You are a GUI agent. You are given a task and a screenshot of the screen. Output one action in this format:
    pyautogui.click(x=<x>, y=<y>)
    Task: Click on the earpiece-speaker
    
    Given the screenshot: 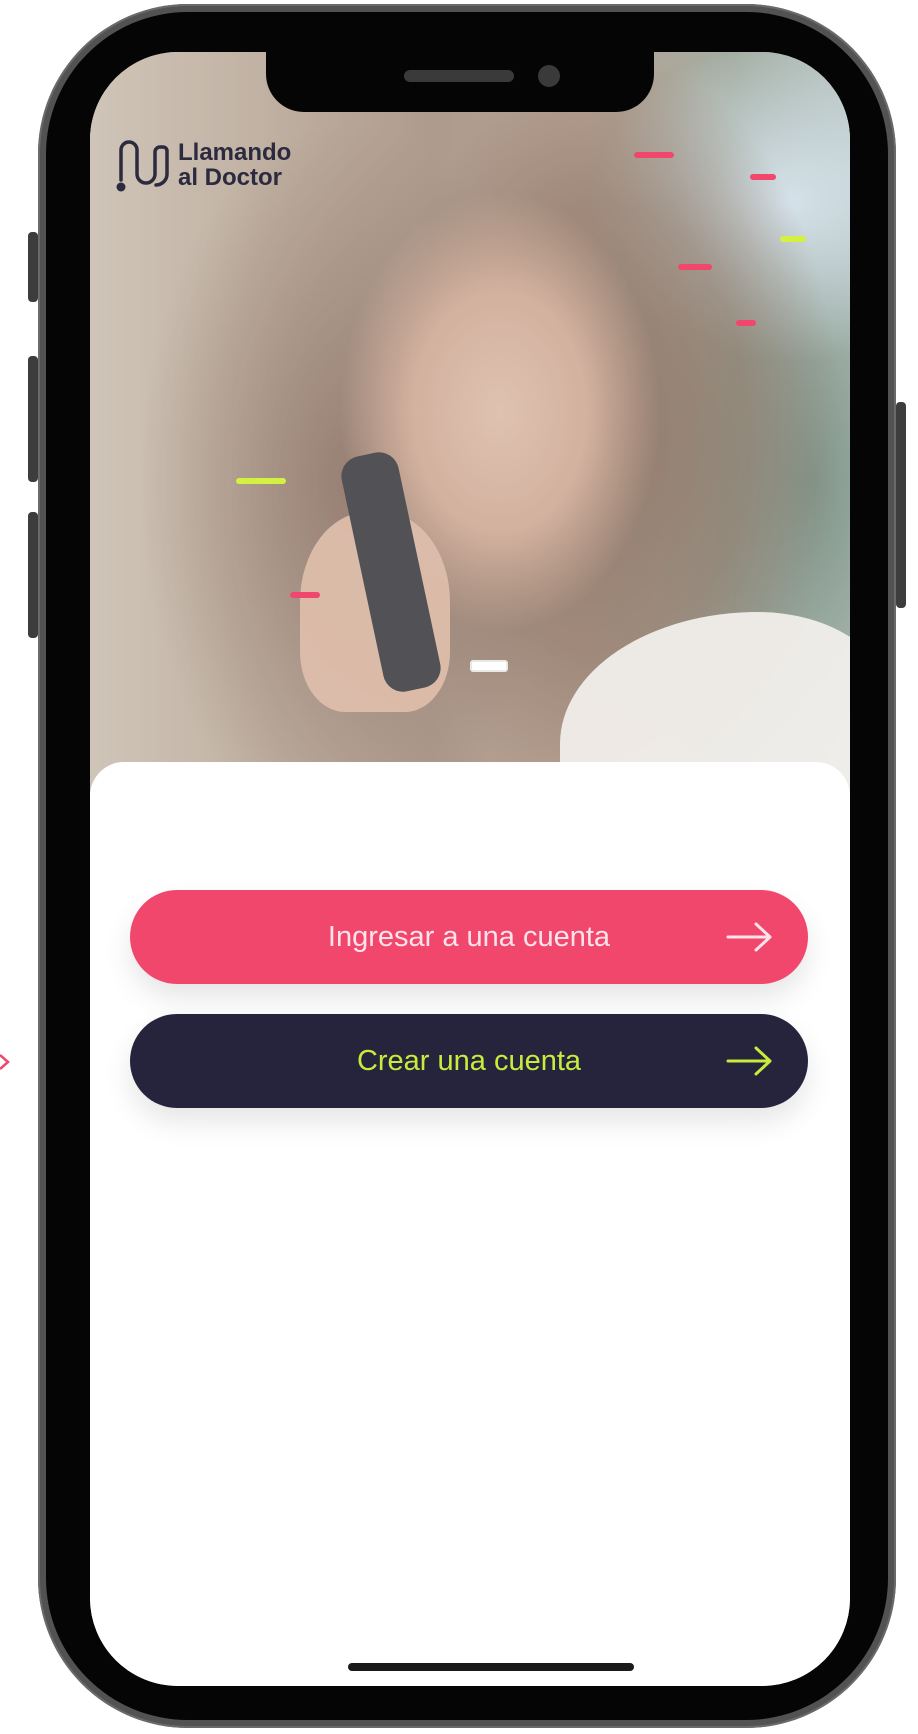 What is the action you would take?
    pyautogui.click(x=459, y=76)
    